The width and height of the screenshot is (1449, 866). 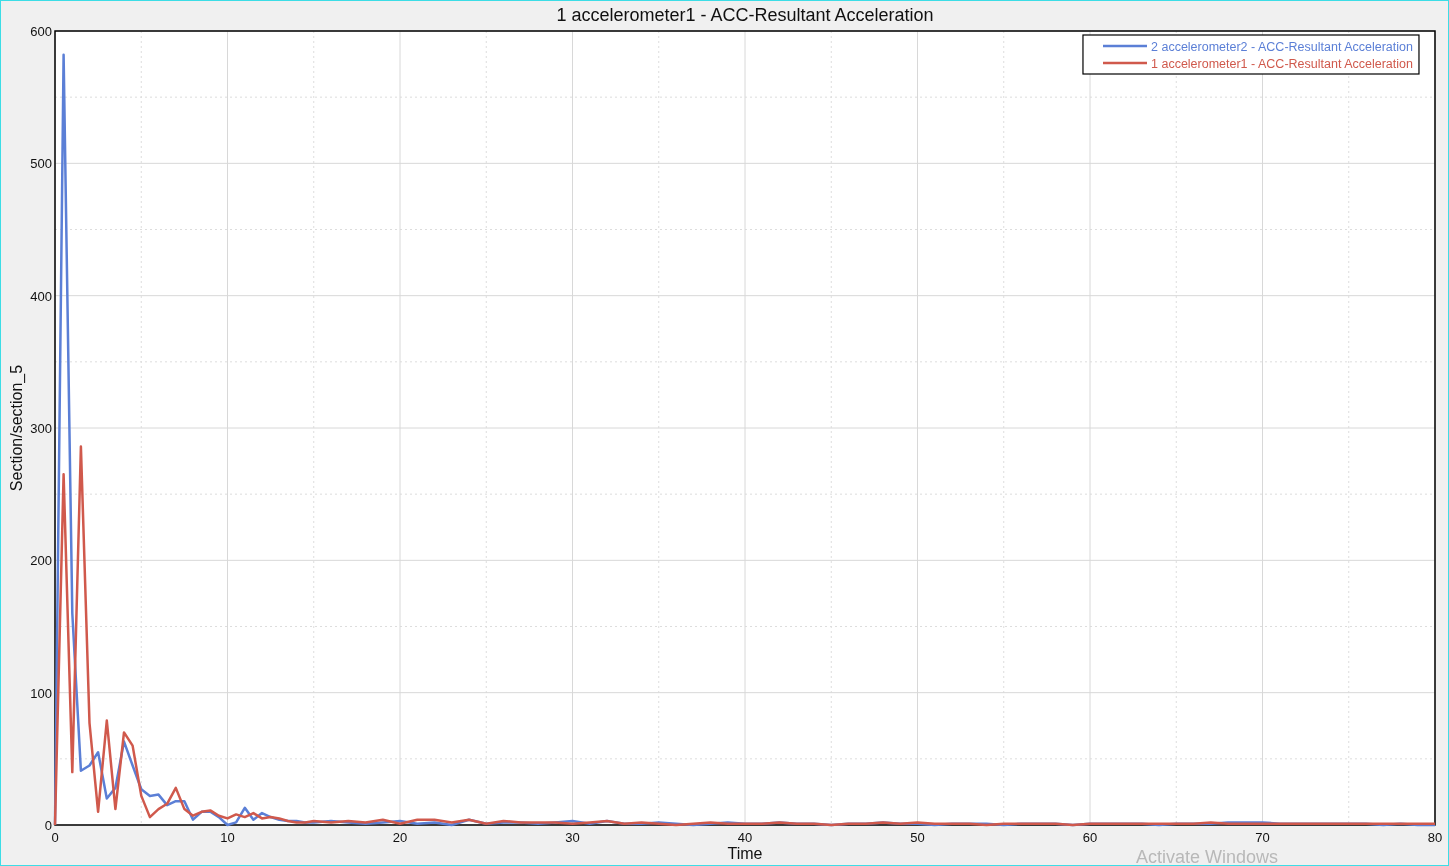 I want to click on chart-title: 1 accelerometer1 - ACC-Resultant Acceleration, so click(x=745, y=15).